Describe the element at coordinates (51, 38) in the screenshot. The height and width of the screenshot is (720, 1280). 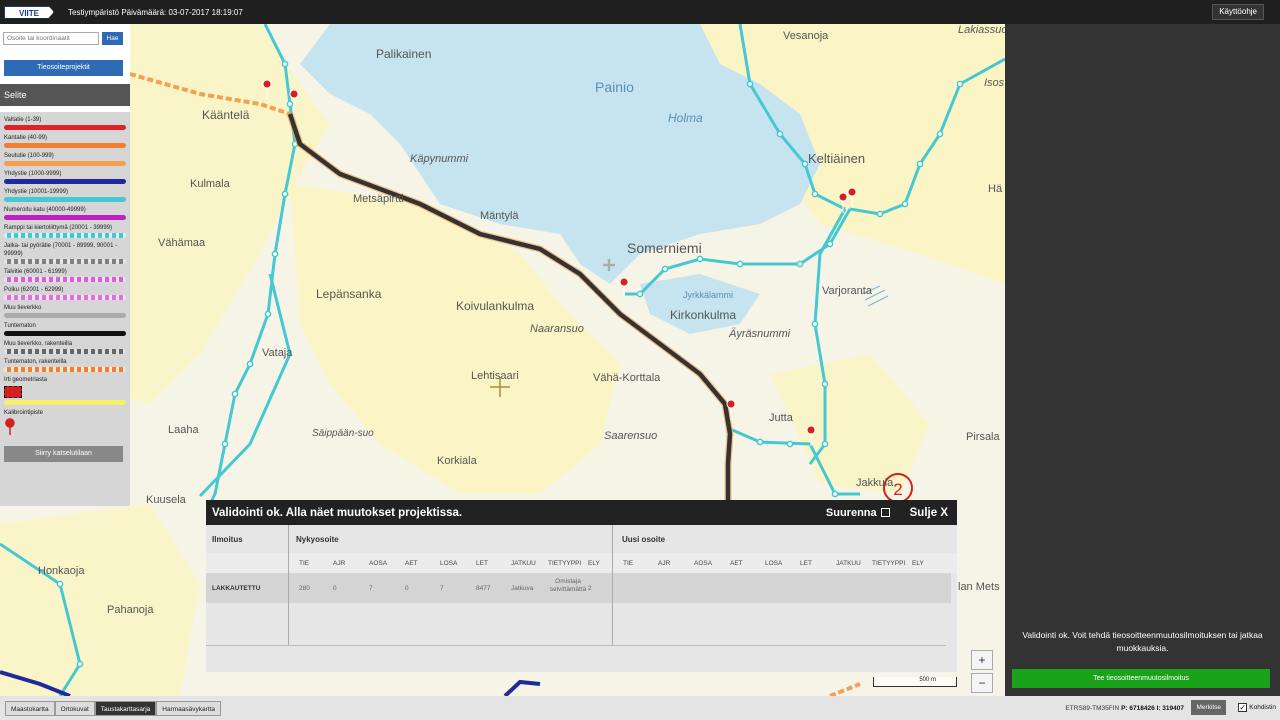
I see `search-input` at that location.